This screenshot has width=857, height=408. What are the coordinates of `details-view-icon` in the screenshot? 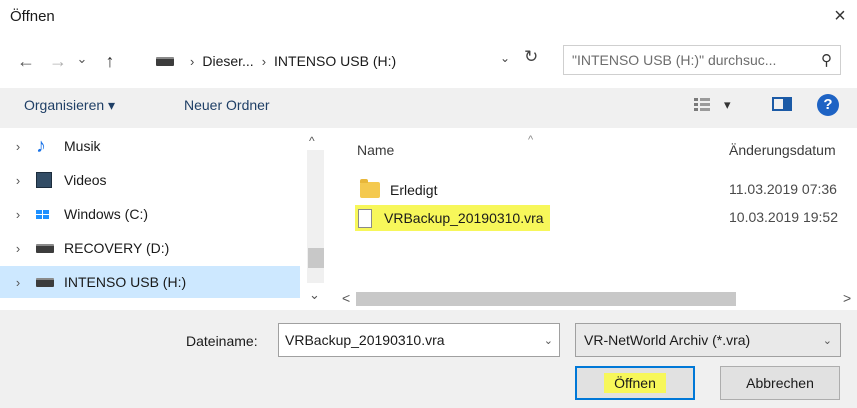 It's located at (702, 104).